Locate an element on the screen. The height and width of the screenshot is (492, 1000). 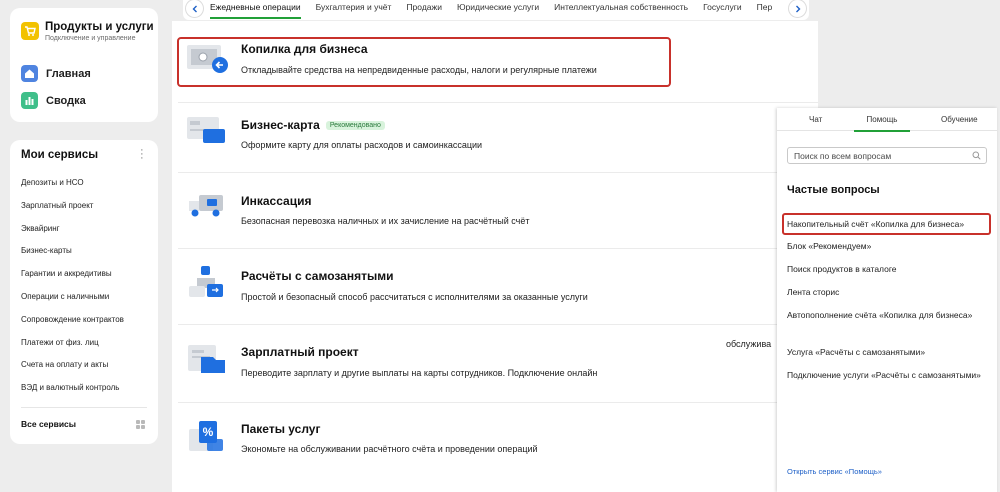
faq-item: Услуга «Расчёты с самозанятыми» is located at coordinates (887, 352).